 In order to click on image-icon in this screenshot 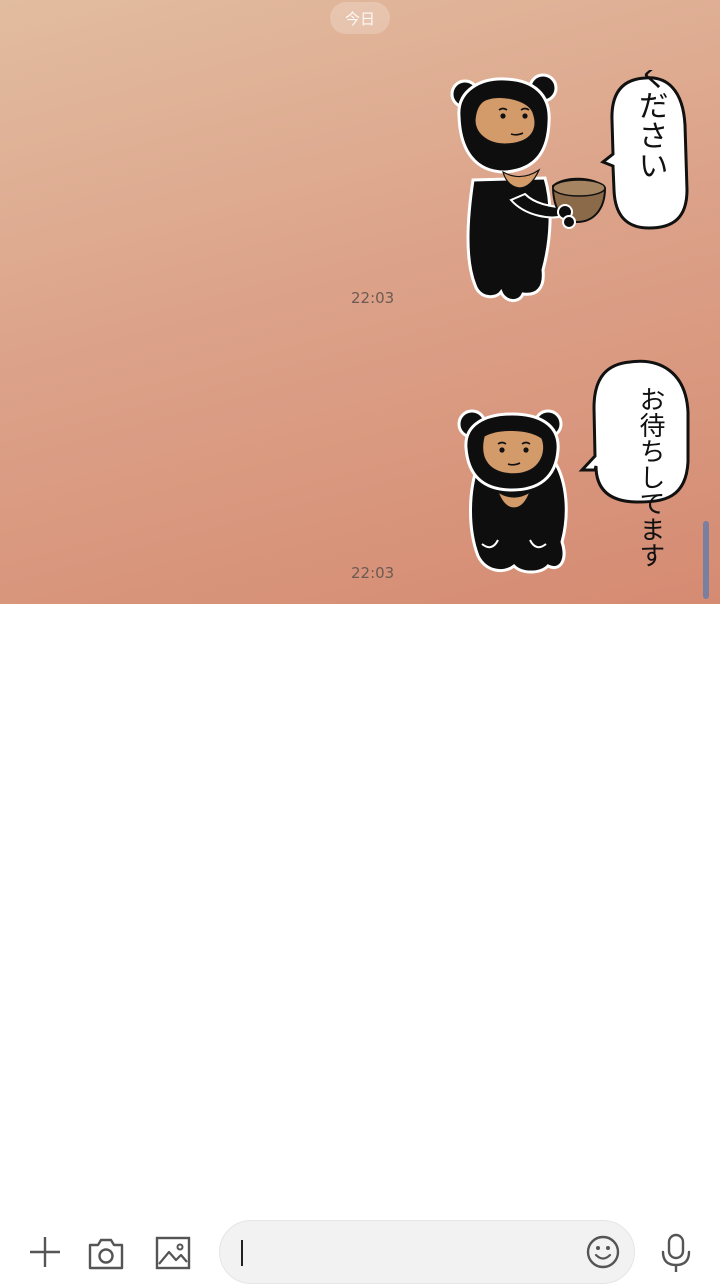, I will do `click(173, 1253)`.